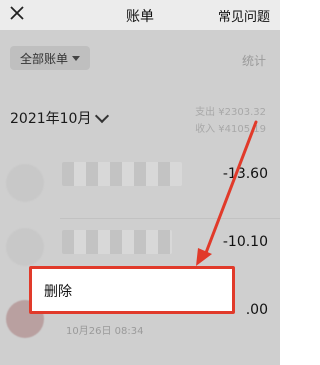 This screenshot has width=320, height=365. I want to click on all-bills-filter: 全部账单, so click(50, 58).